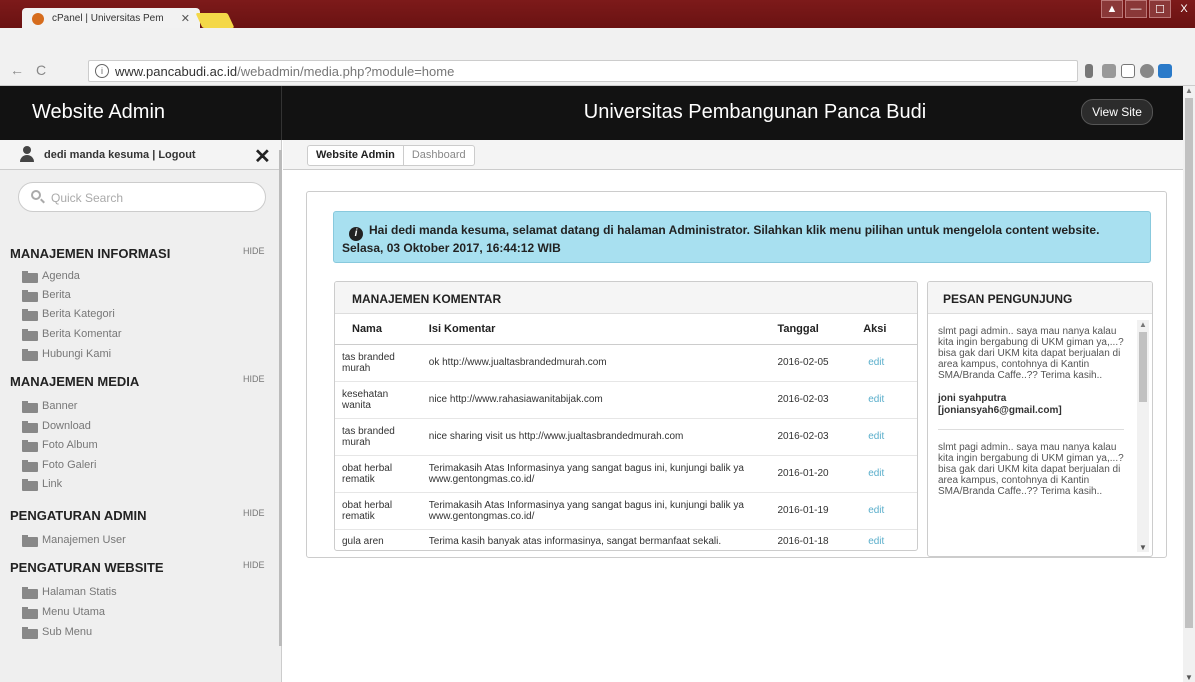 This screenshot has height=682, width=1195. I want to click on sidebar-item-download: Download, so click(56, 429).